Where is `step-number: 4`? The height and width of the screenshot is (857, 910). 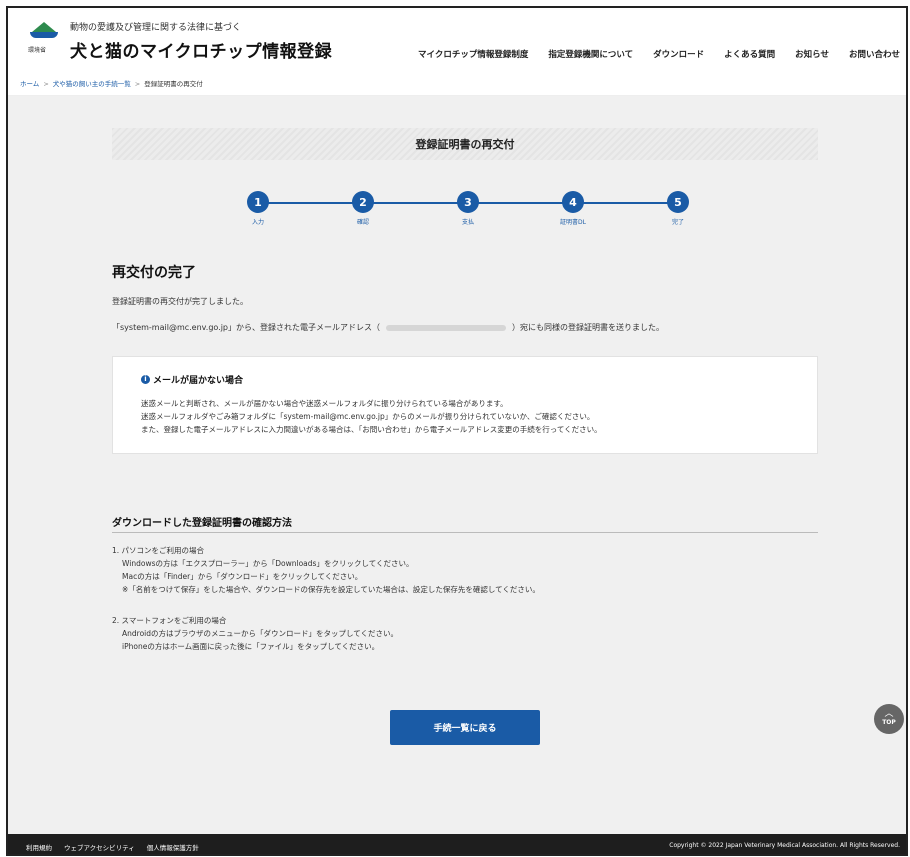
step-number: 4 is located at coordinates (573, 202).